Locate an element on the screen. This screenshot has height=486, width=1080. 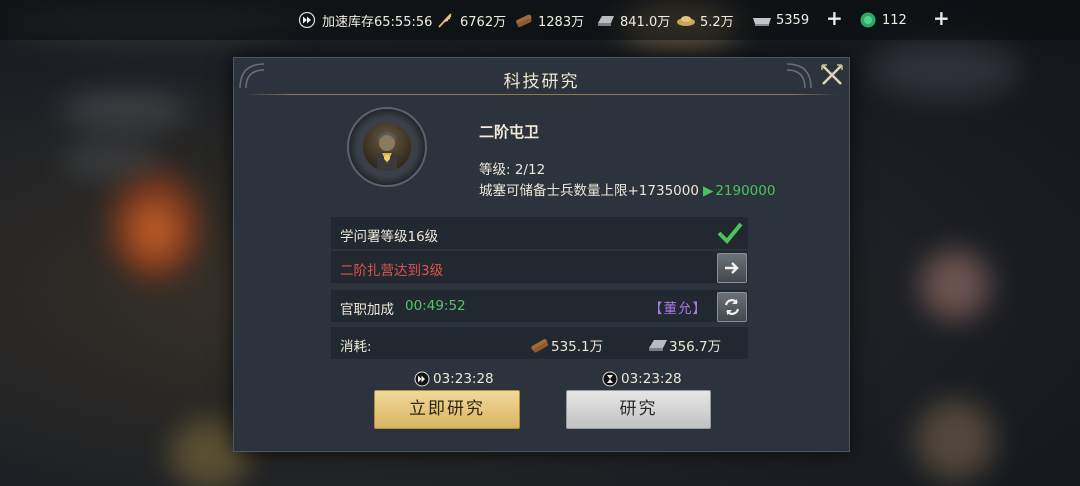
wood-resource: 1283万 is located at coordinates (549, 20).